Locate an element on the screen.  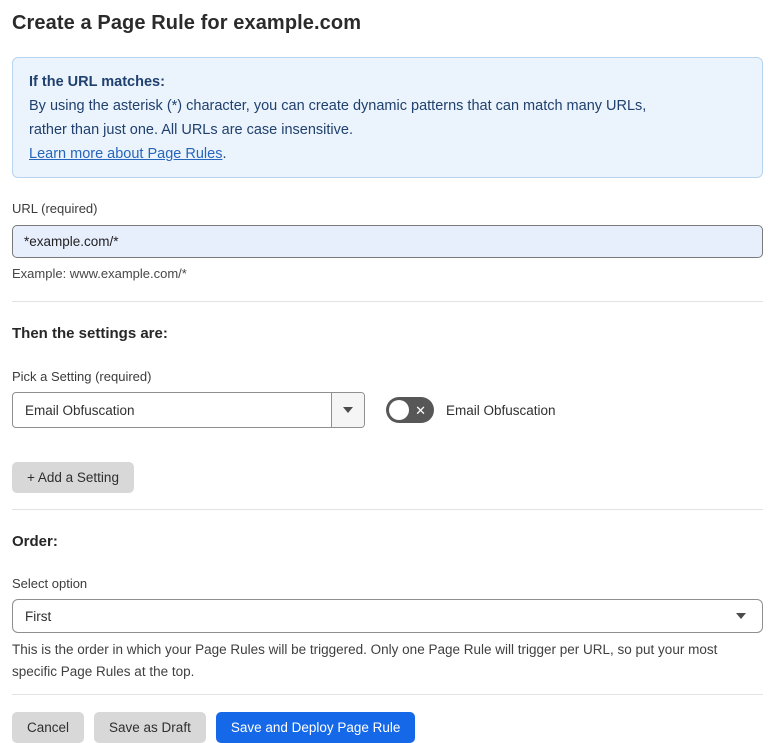
url-input is located at coordinates (387, 241).